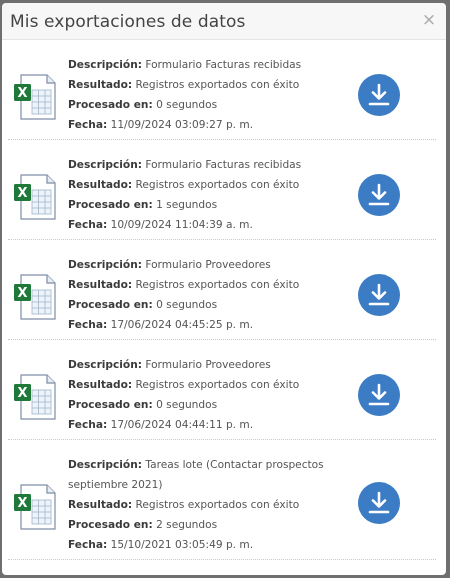 This screenshot has height=578, width=450. I want to click on date-value: 17/06/2024 04:45:25 p. m., so click(182, 325).